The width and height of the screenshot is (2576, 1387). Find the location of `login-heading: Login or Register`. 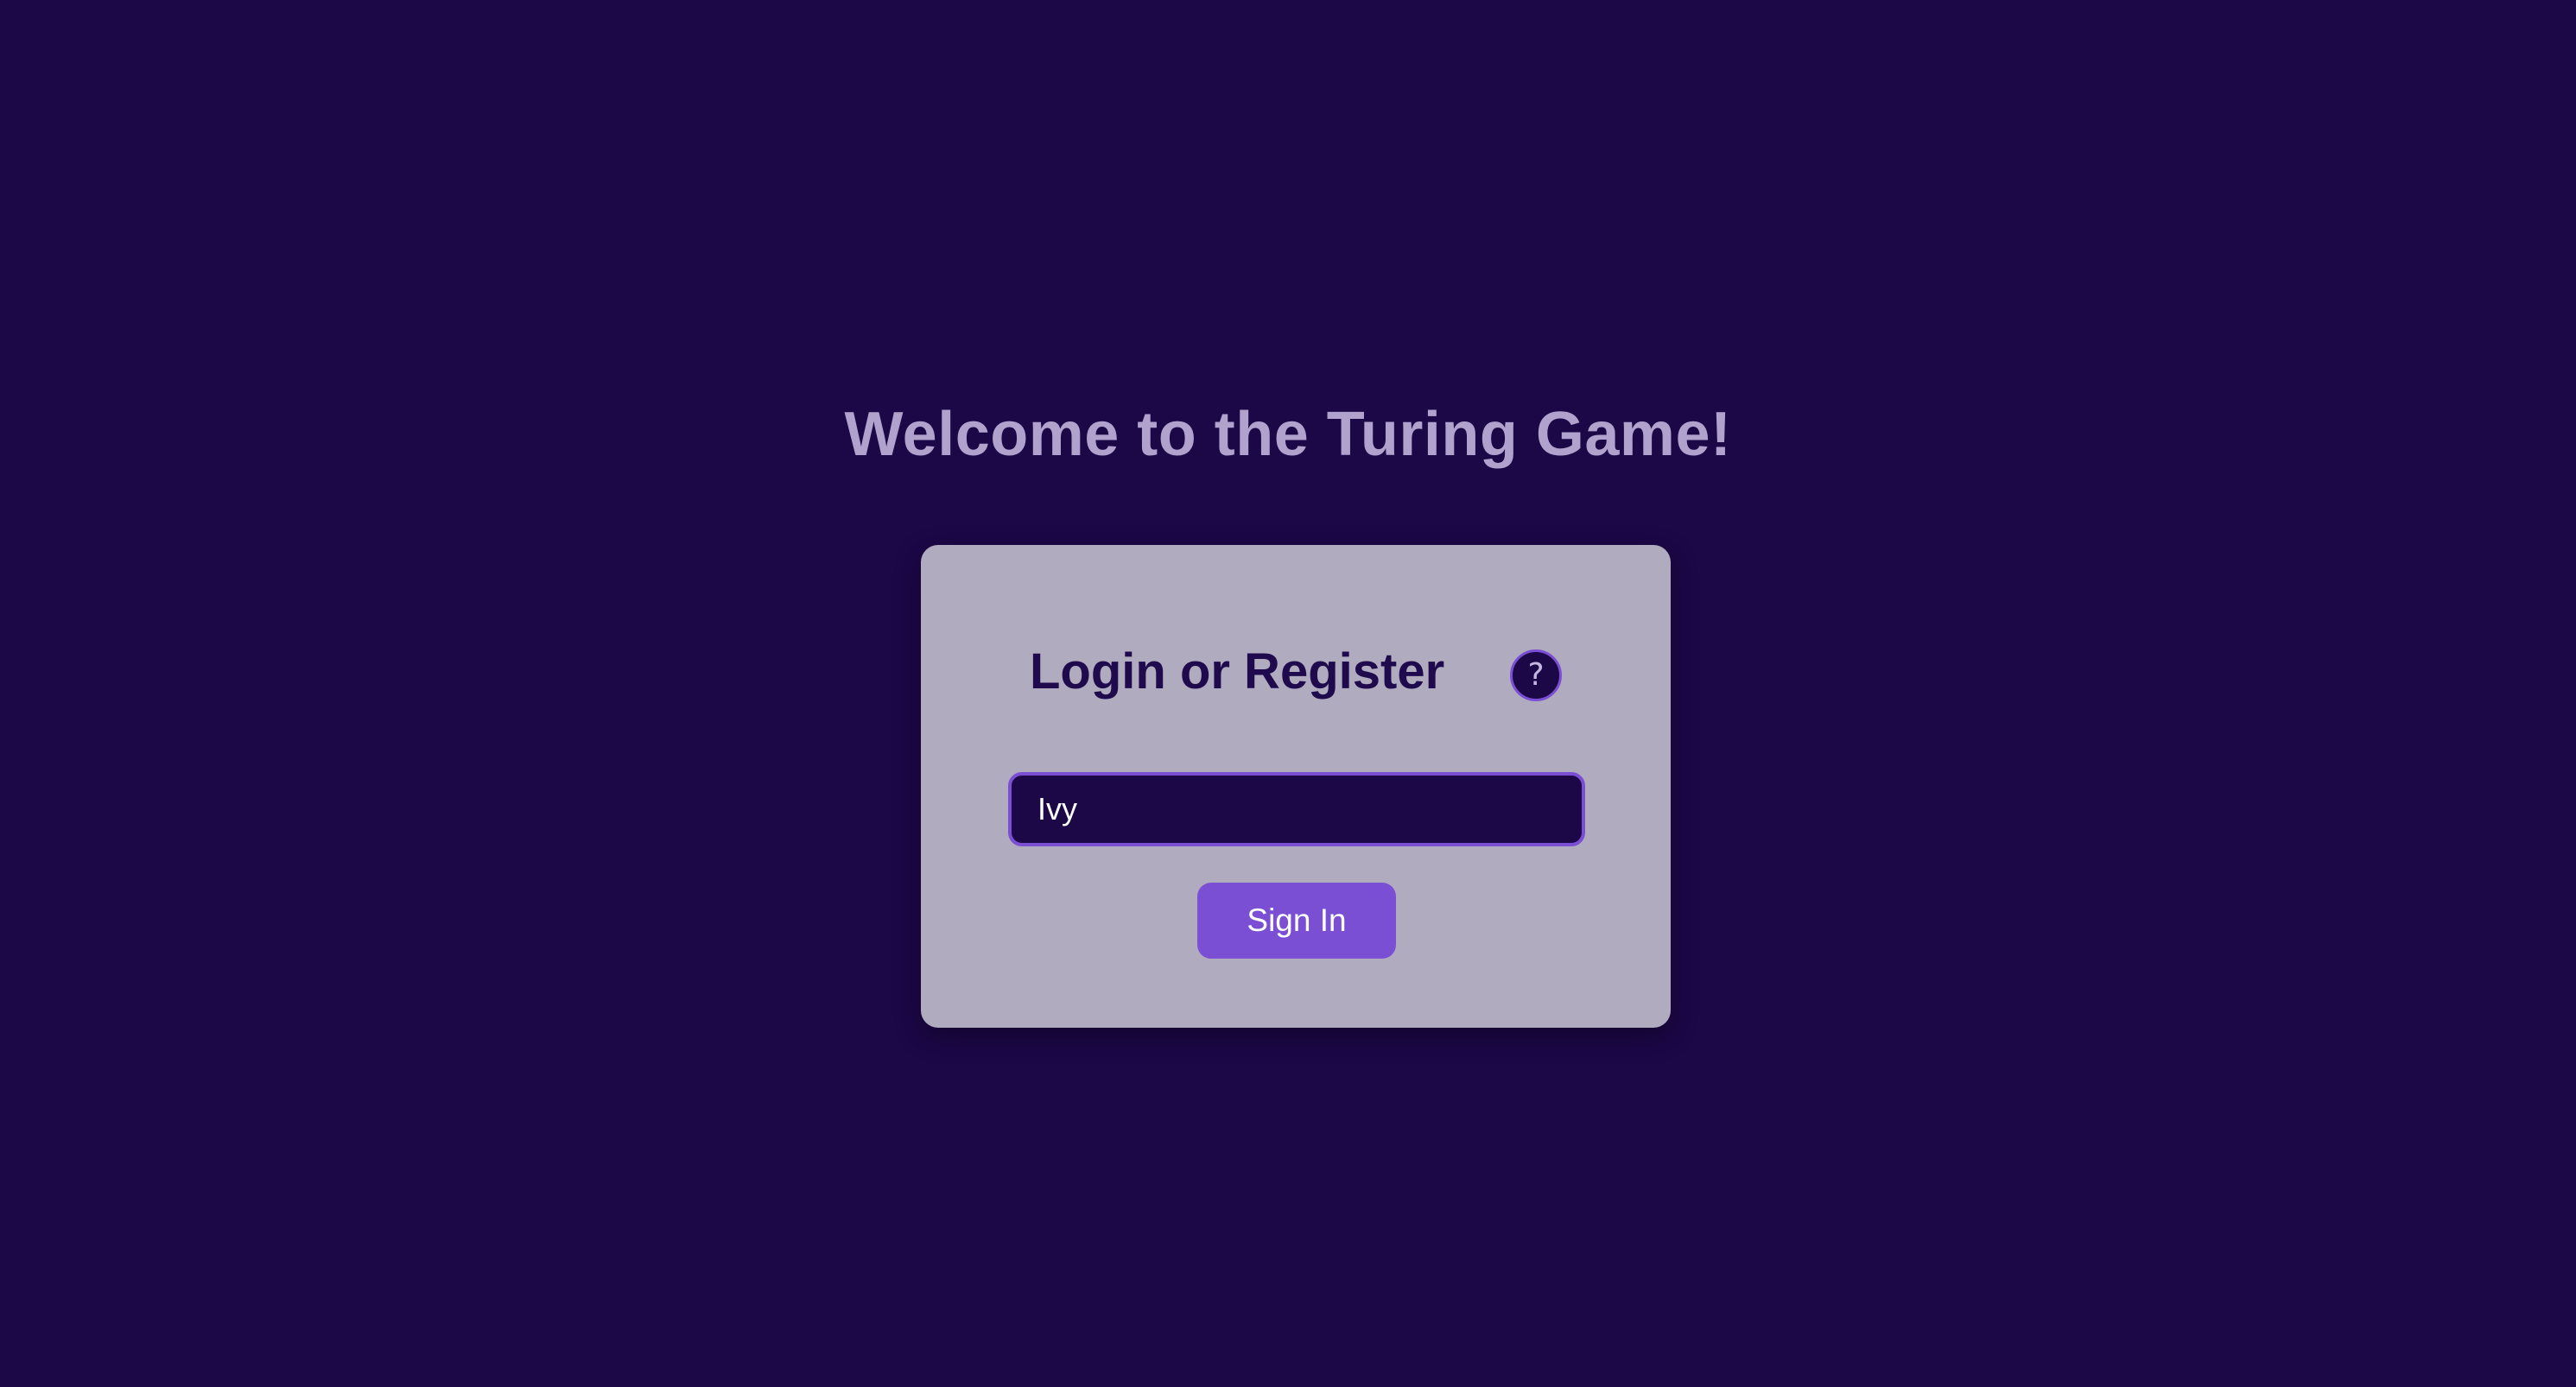

login-heading: Login or Register is located at coordinates (1237, 672).